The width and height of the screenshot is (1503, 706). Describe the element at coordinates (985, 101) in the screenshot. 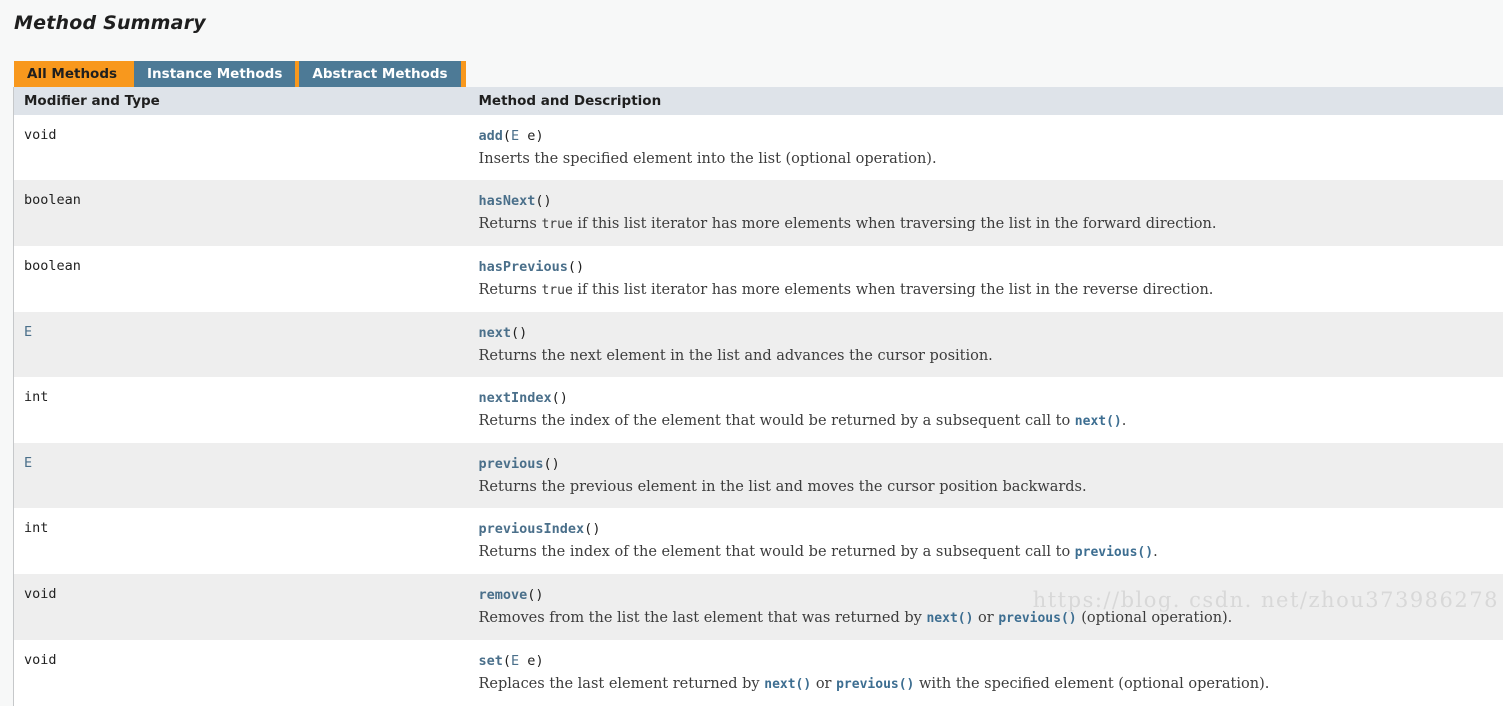

I see `column-header-method-and-description: Method and Description` at that location.